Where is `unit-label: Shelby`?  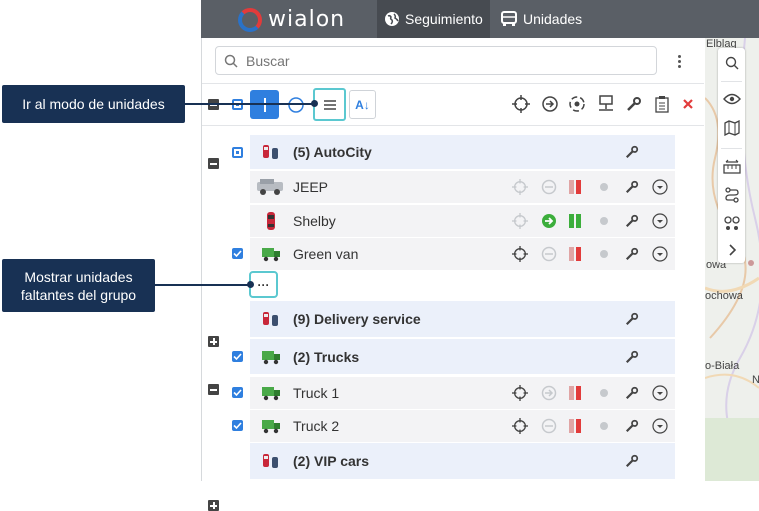
unit-label: Shelby is located at coordinates (314, 221).